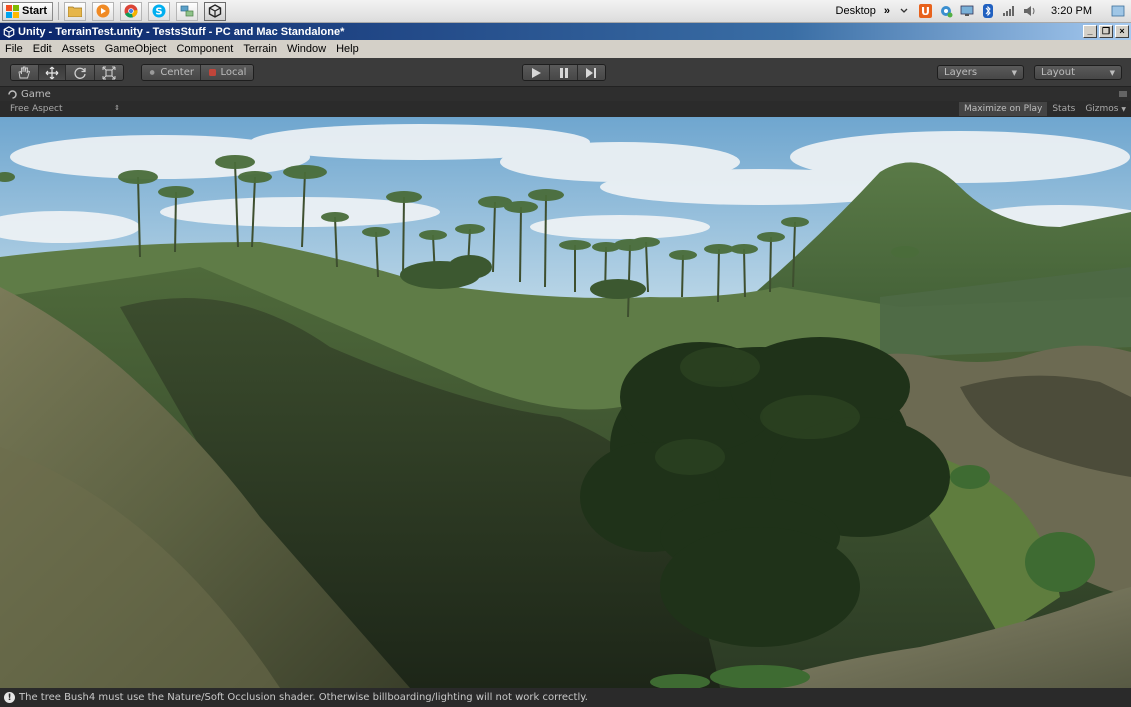 This screenshot has width=1131, height=707. I want to click on svg-text: S, so click(158, 12).